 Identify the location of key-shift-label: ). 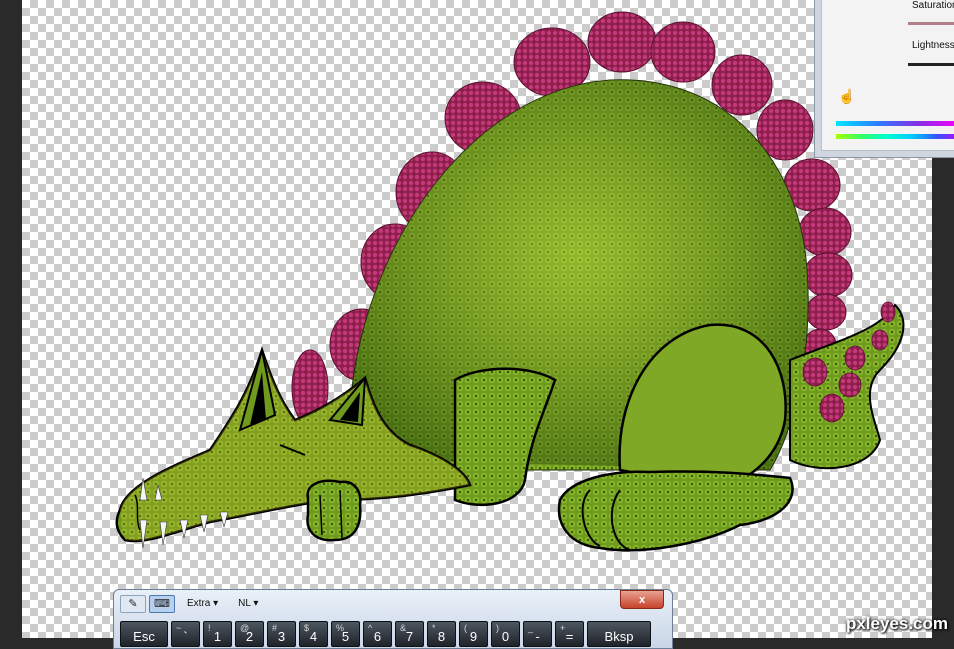
(497, 628).